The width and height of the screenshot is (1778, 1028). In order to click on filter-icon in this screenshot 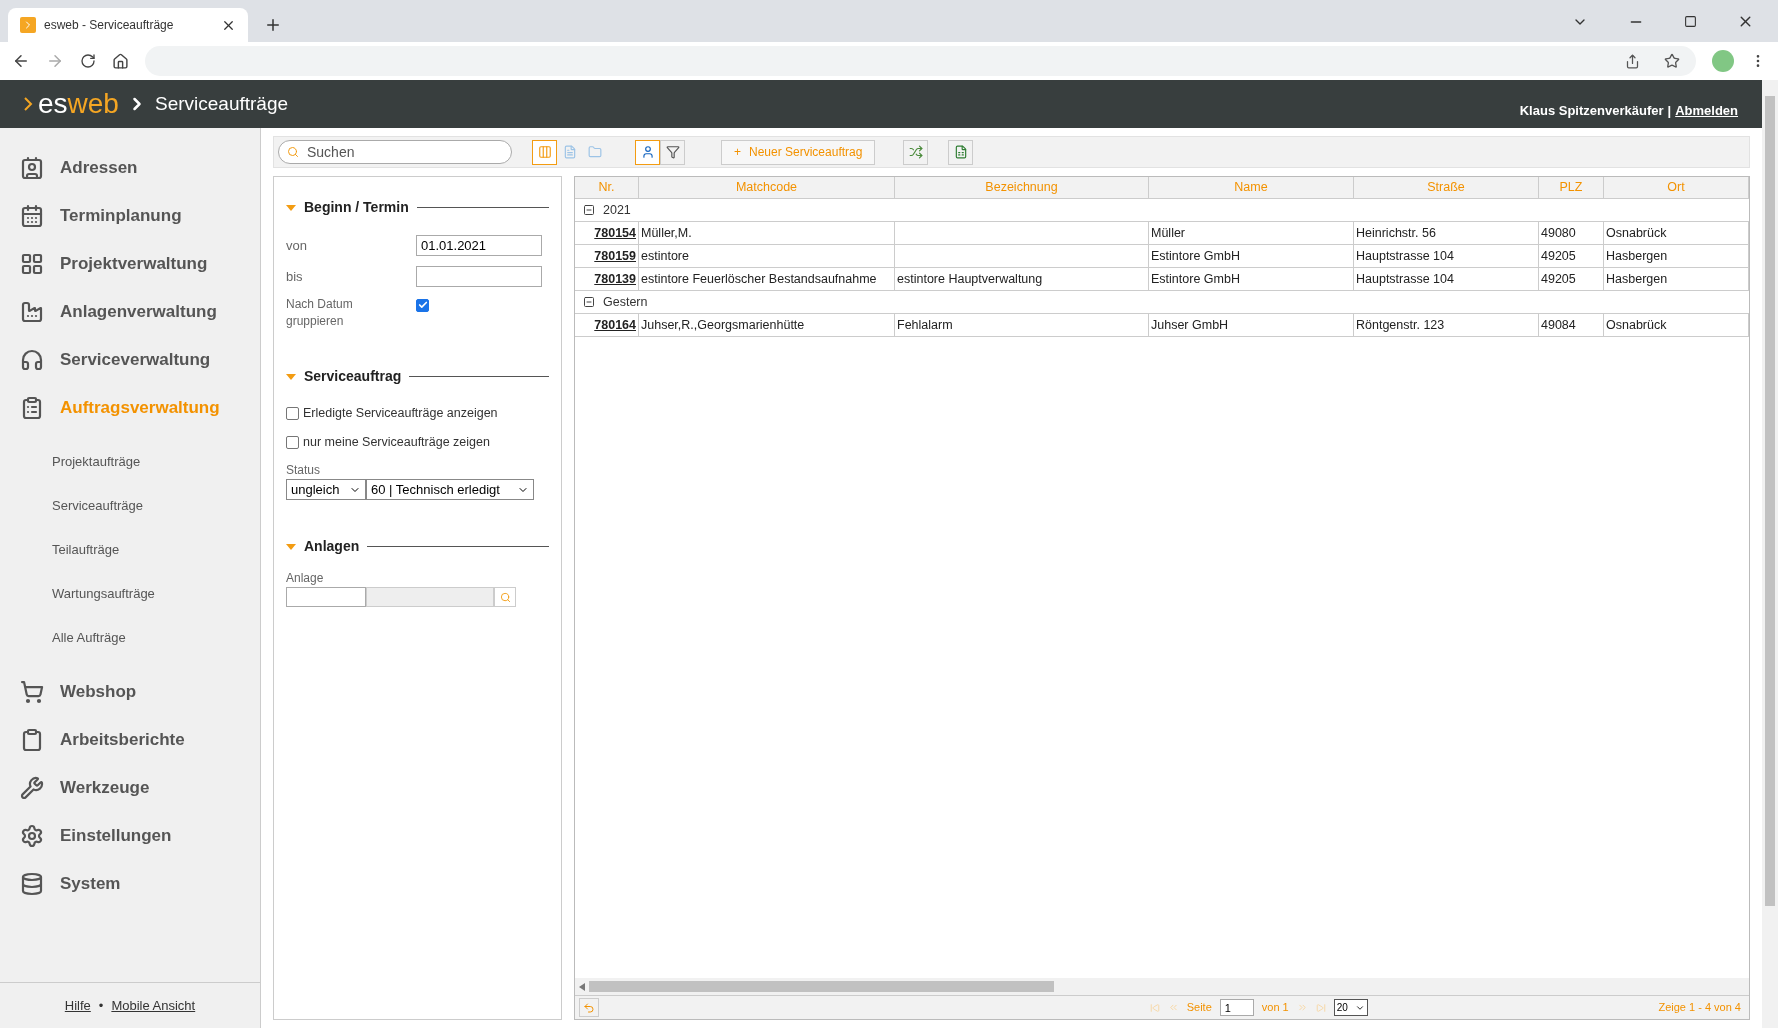, I will do `click(672, 152)`.